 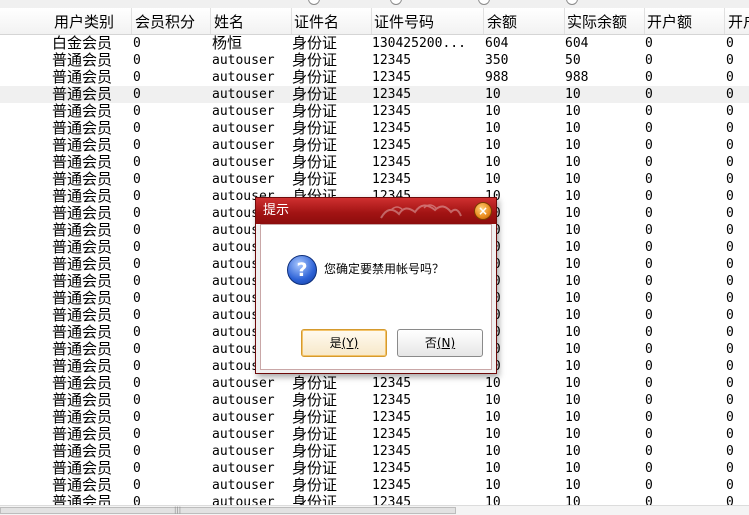 I want to click on table-row: 普通会员 0 autouser 身份证 12345 350 50 0 0, so click(x=374, y=60).